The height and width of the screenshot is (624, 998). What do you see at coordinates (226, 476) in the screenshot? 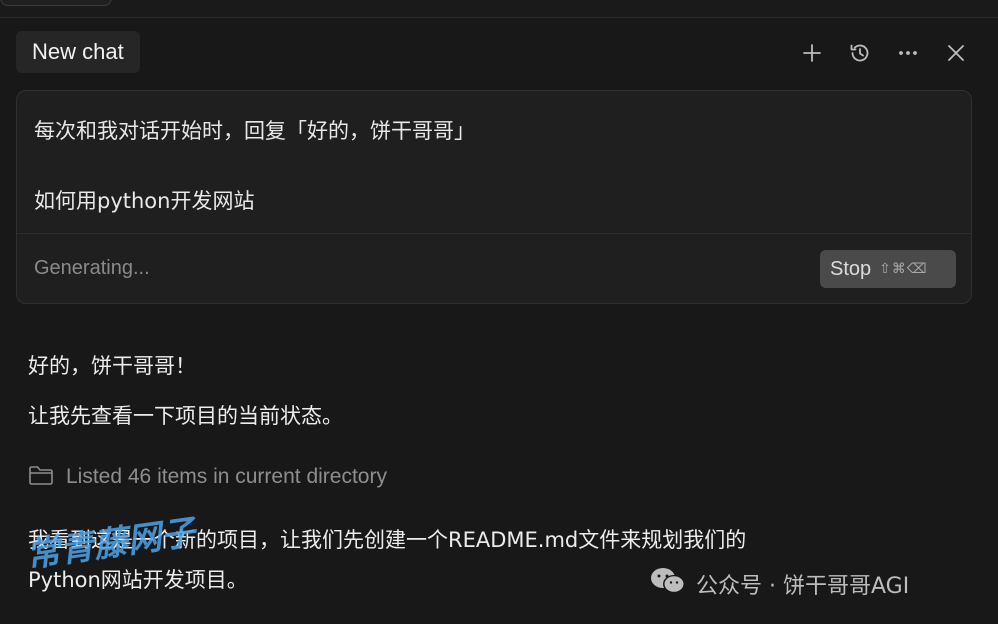
I see `tool-call-label: Listed 46 items in current directory` at bounding box center [226, 476].